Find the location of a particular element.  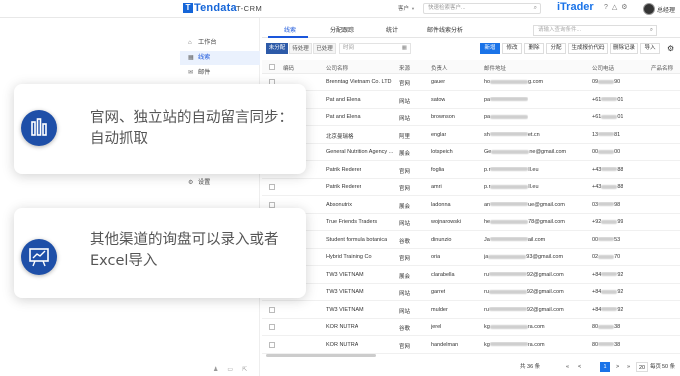

table-row: KOR NUTRA 官网 handelman kg ra.com 80 38 is located at coordinates (471, 345).